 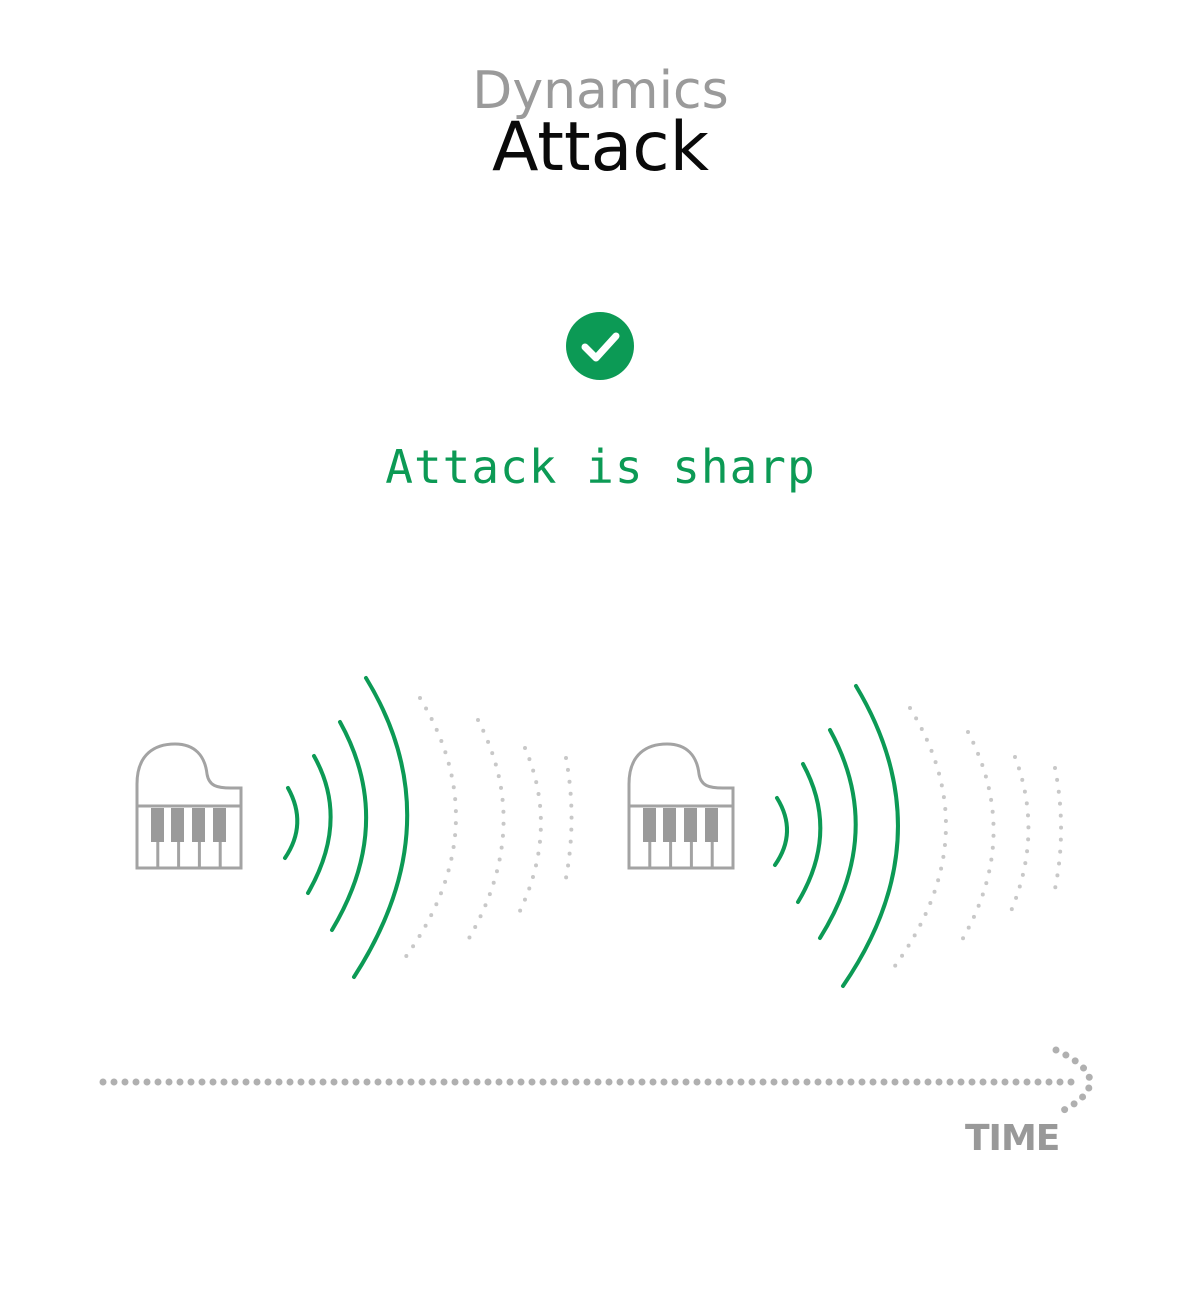 What do you see at coordinates (1012, 1138) in the screenshot?
I see `time-label: TIME` at bounding box center [1012, 1138].